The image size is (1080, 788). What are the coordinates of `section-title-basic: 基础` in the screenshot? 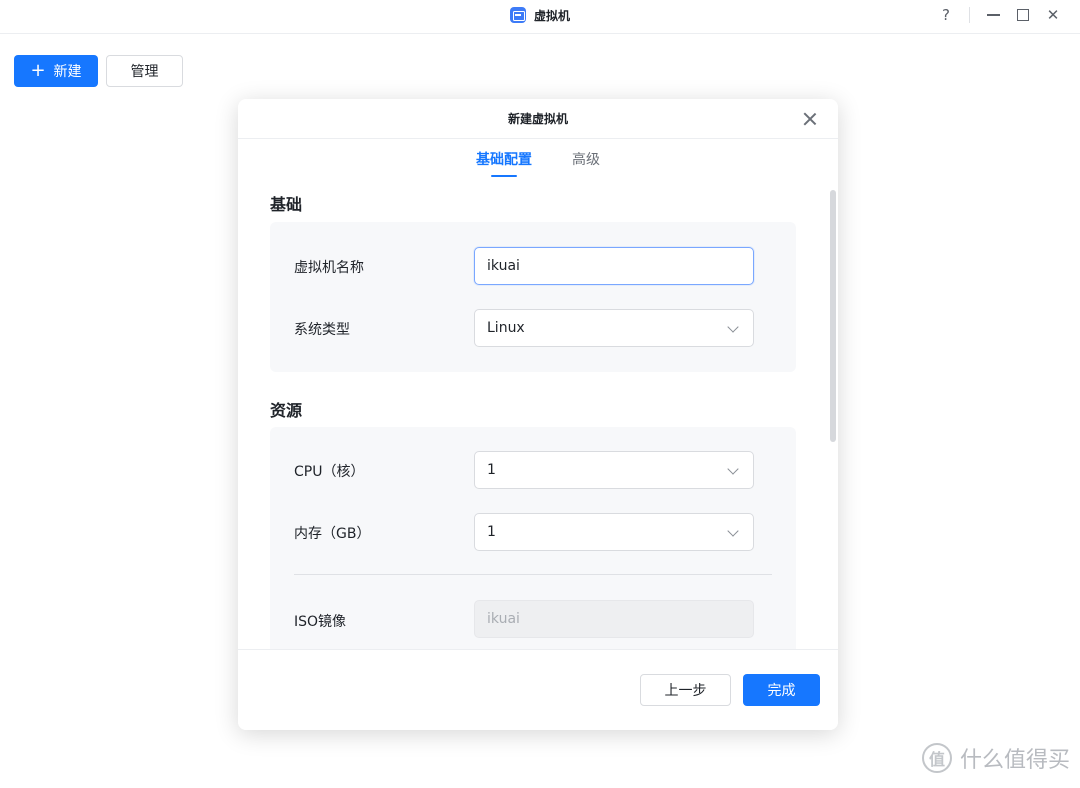 It's located at (286, 204).